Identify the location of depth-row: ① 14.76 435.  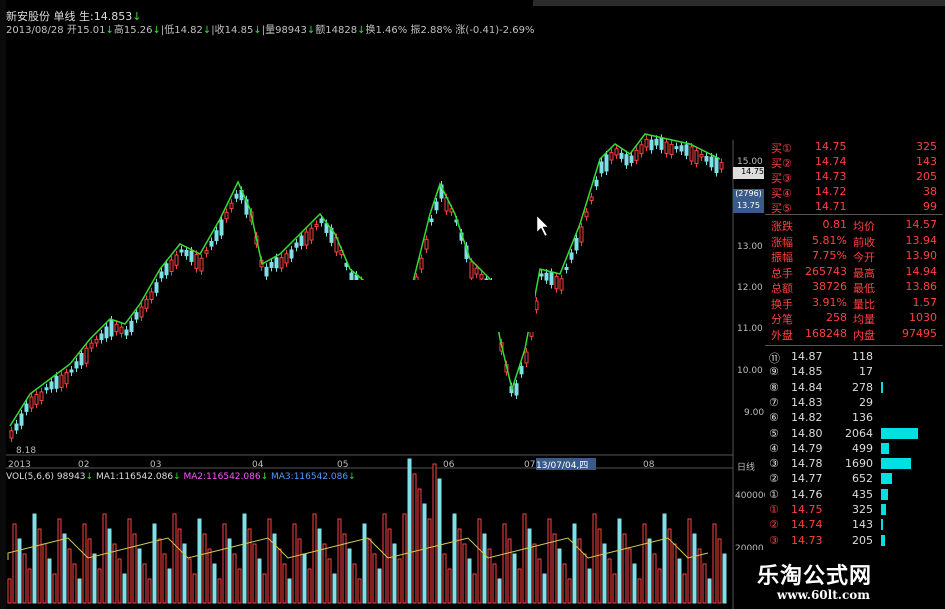
(854, 495).